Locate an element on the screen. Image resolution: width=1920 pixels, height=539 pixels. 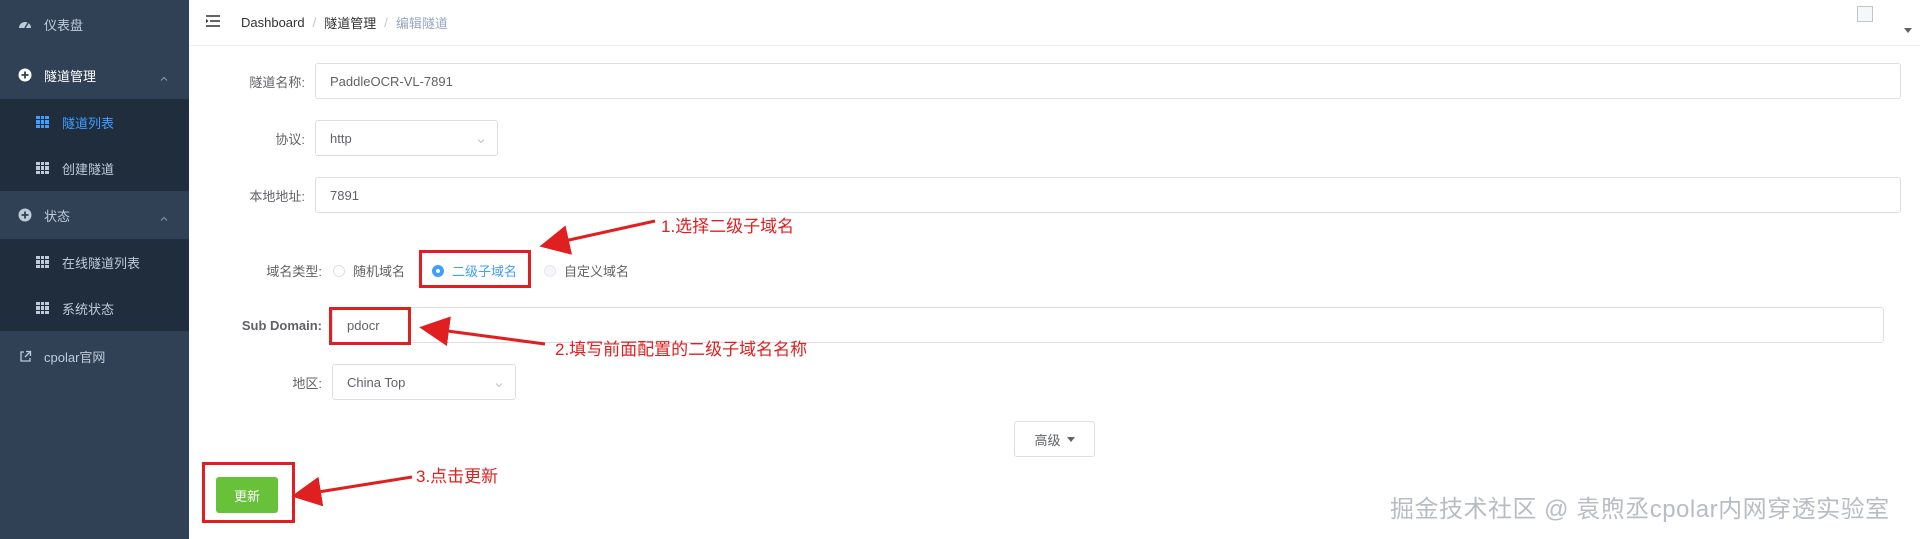
sidebar-item-label: 状态 is located at coordinates (57, 216).